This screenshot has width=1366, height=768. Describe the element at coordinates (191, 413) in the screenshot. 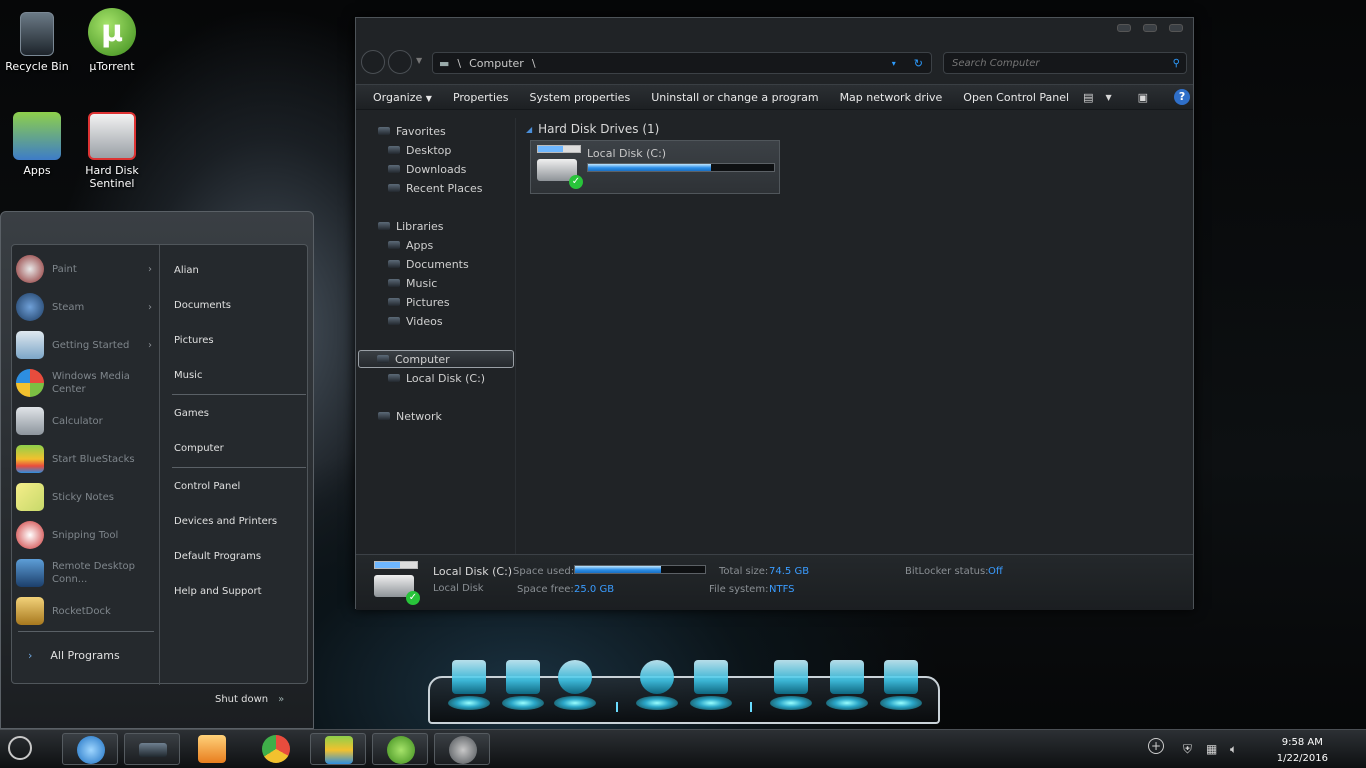

I see `link-games: Games` at that location.